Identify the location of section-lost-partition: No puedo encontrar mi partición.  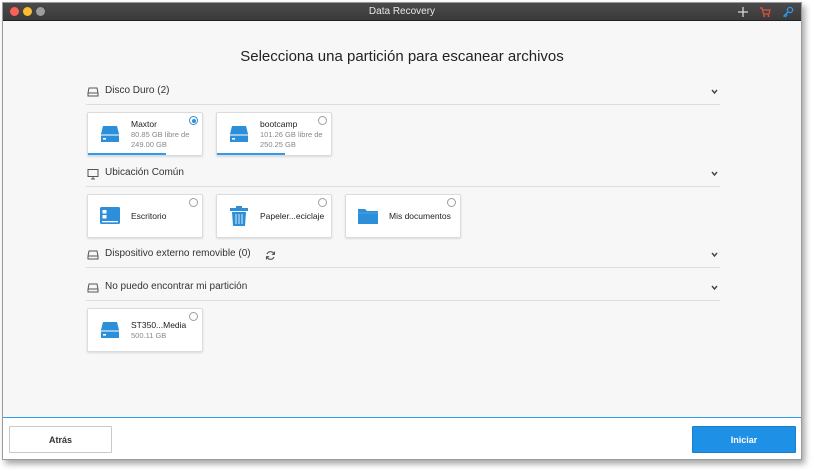
(403, 290).